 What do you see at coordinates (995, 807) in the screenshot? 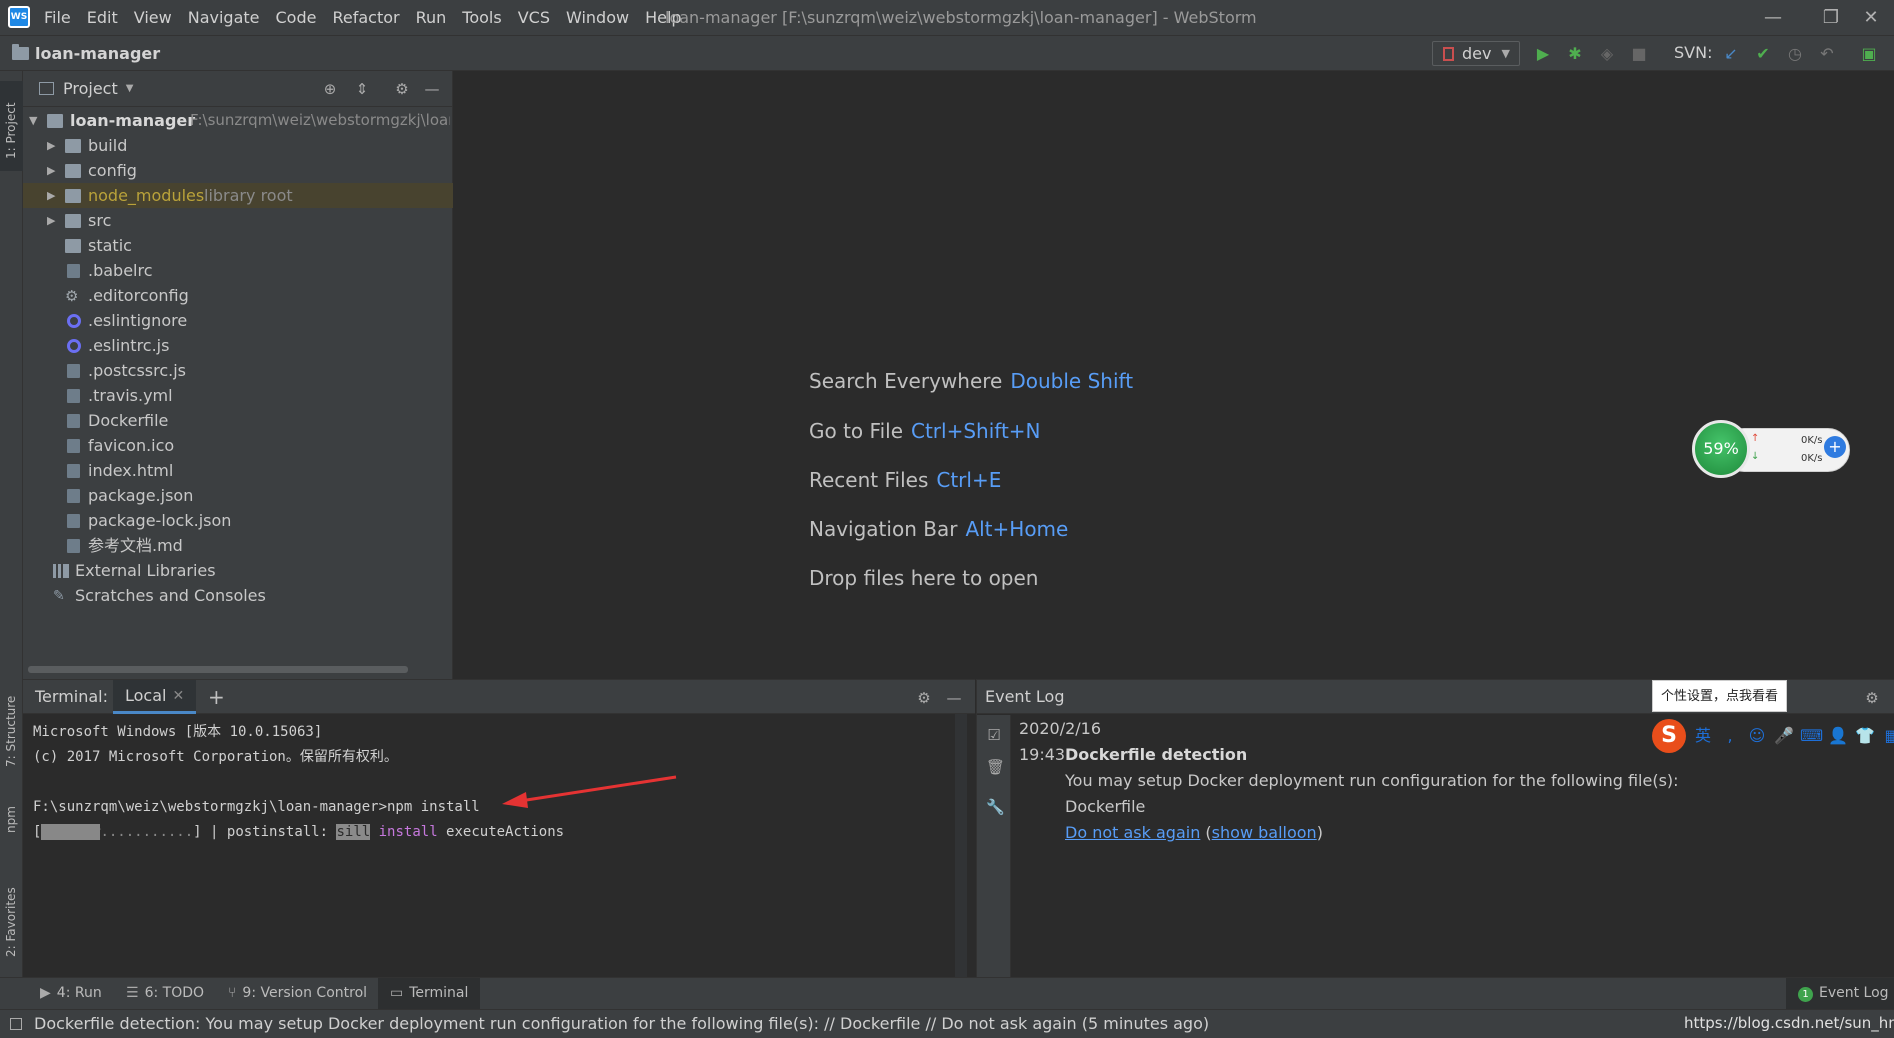
I see `wrench-icon: 🔧` at bounding box center [995, 807].